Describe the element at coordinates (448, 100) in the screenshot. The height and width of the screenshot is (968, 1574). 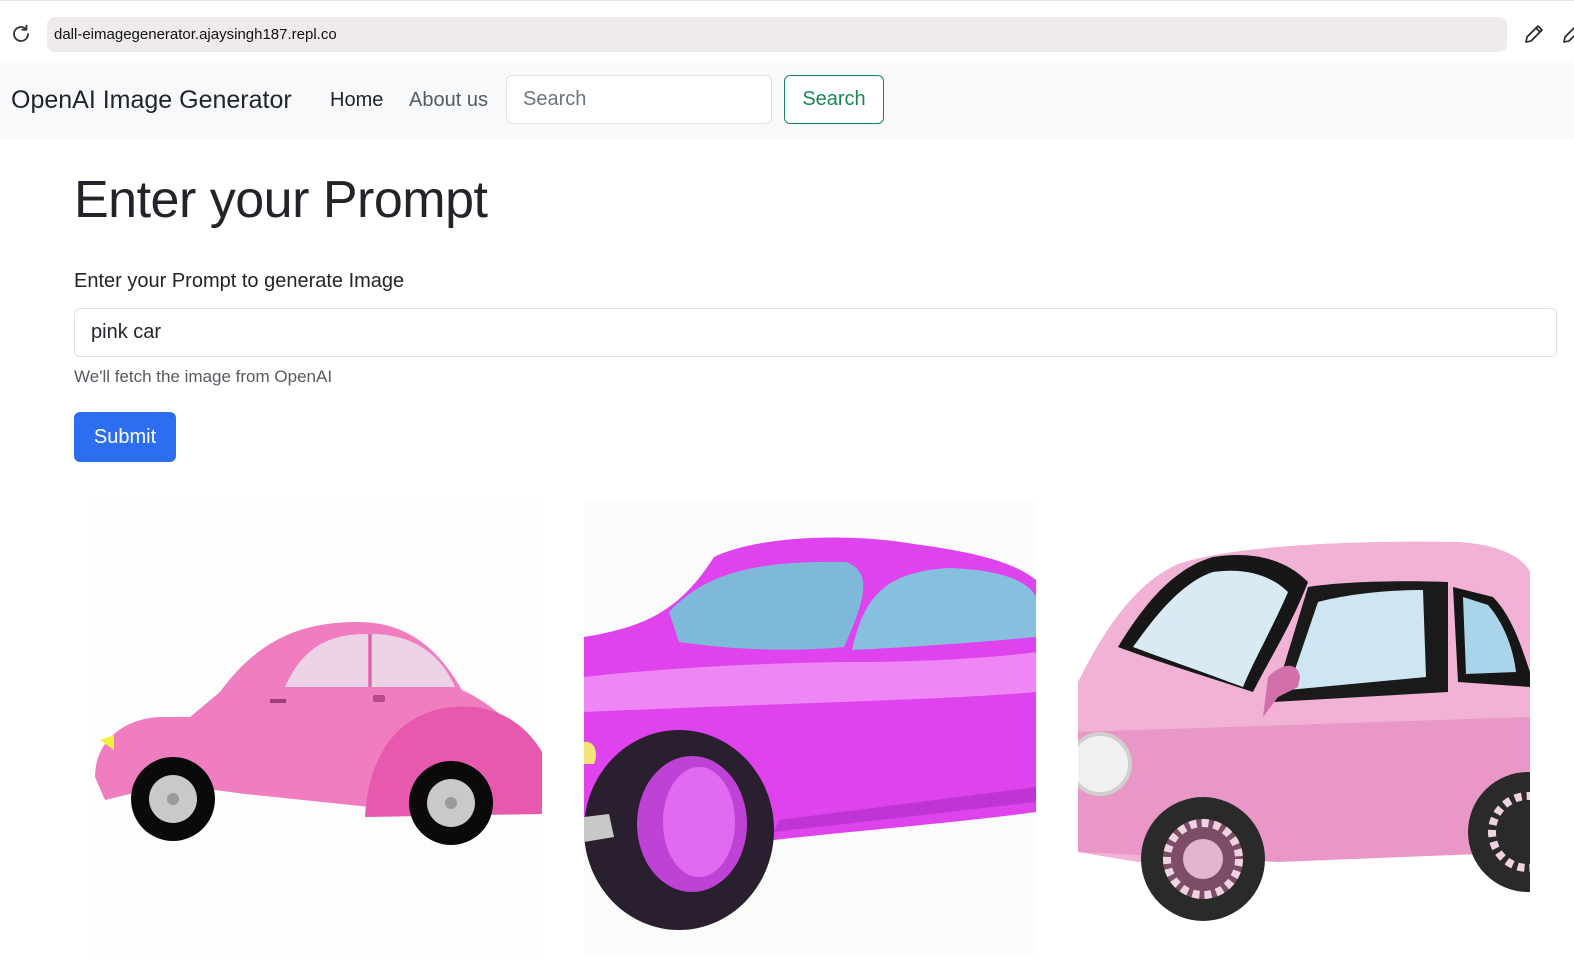
I see `nav-link-about-us: About us` at that location.